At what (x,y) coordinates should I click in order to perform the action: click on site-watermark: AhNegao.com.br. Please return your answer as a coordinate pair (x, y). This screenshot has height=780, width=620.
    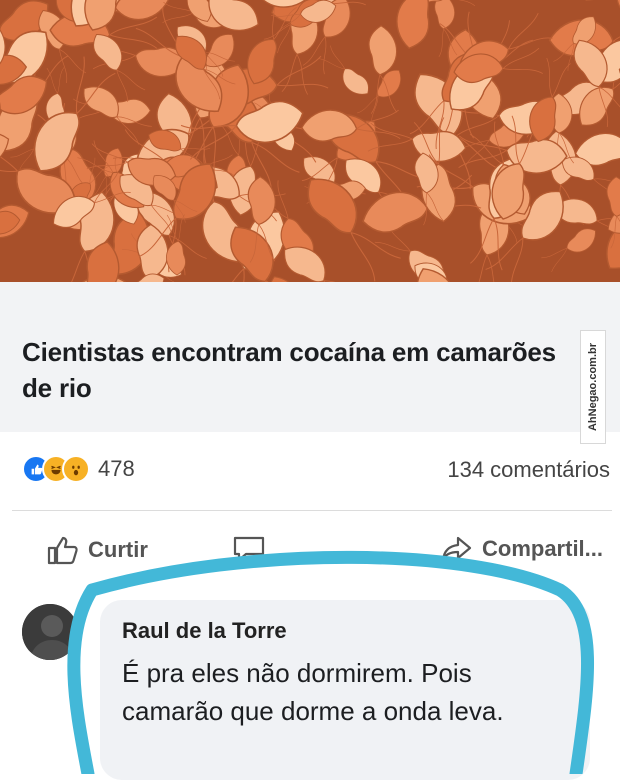
    Looking at the image, I should click on (593, 387).